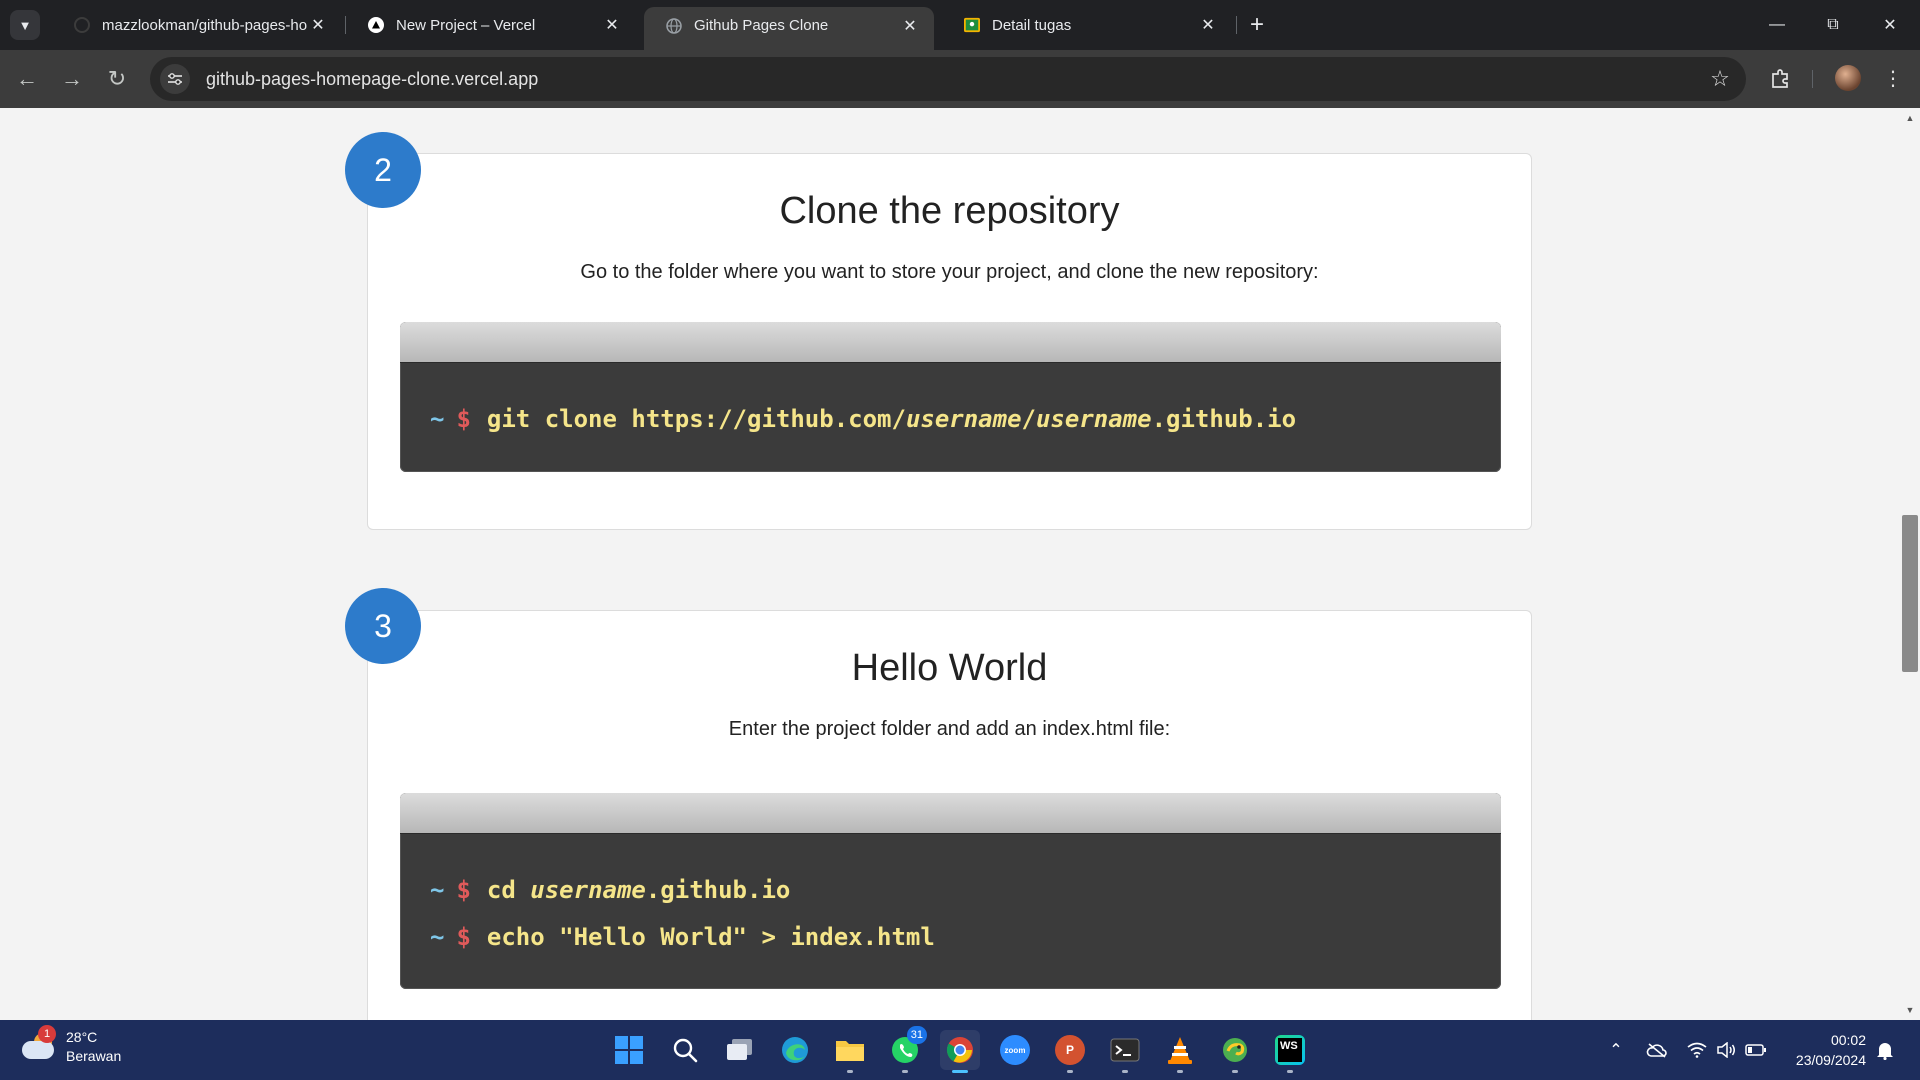 This screenshot has height=1080, width=1920. Describe the element at coordinates (1833, 25) in the screenshot. I see `restore-button: ⧉` at that location.